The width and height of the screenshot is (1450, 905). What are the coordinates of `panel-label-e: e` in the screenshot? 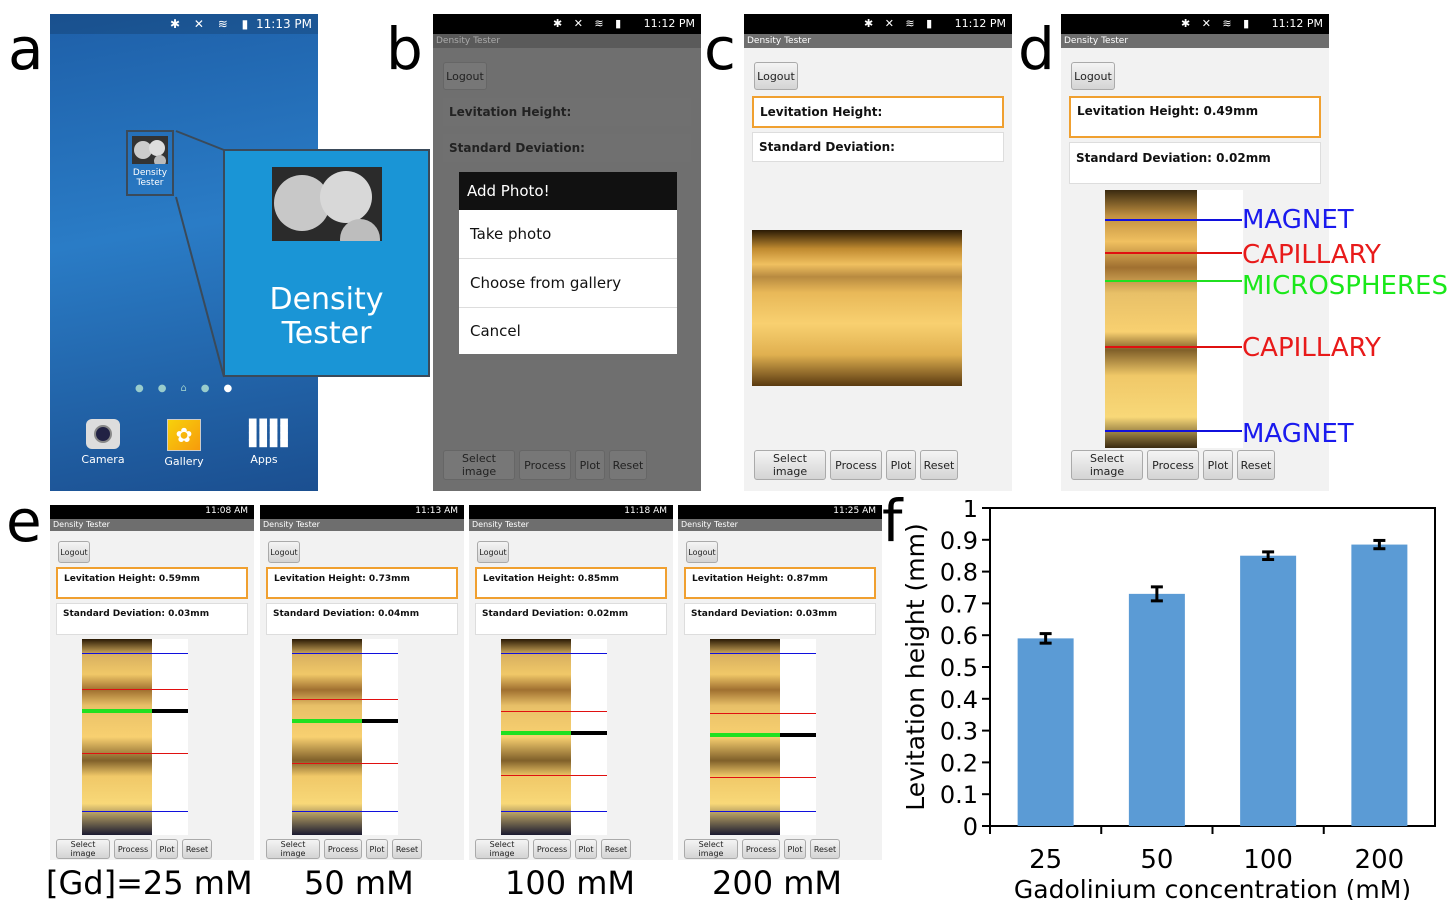 It's located at (24, 521).